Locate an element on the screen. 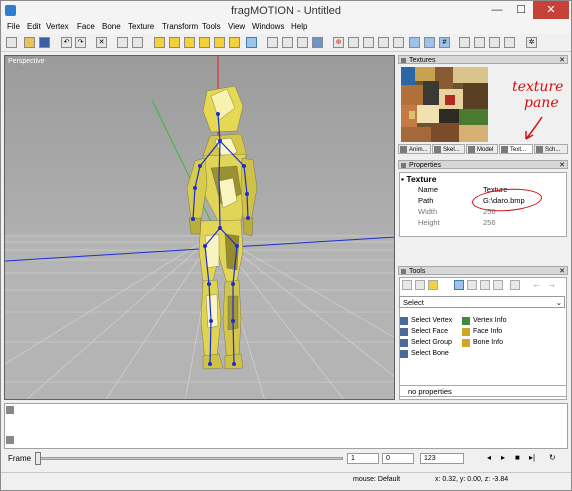 Image resolution: width=572 pixels, height=491 pixels. target-icon: ⊕ is located at coordinates (338, 42).